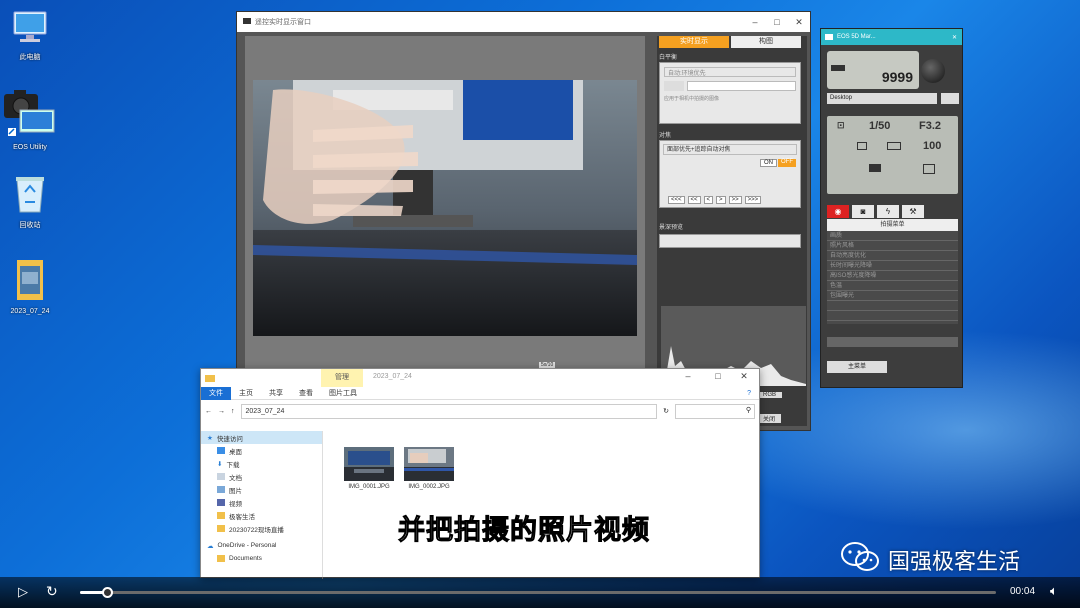 This screenshot has width=1080, height=608. Describe the element at coordinates (892, 246) in the screenshot. I see `menu-row: 照片风格` at that location.